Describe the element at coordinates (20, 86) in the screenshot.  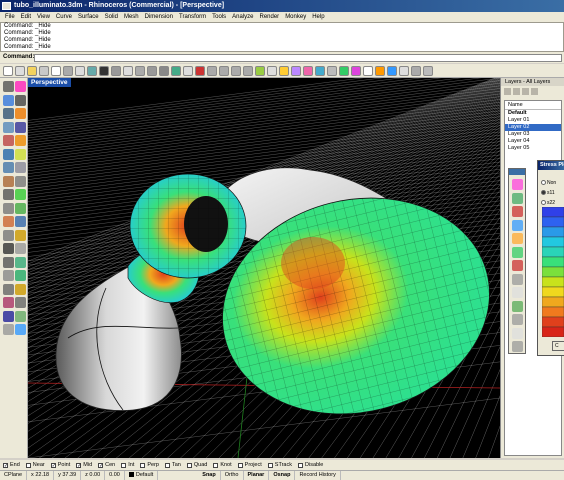
I see `point-icon` at that location.